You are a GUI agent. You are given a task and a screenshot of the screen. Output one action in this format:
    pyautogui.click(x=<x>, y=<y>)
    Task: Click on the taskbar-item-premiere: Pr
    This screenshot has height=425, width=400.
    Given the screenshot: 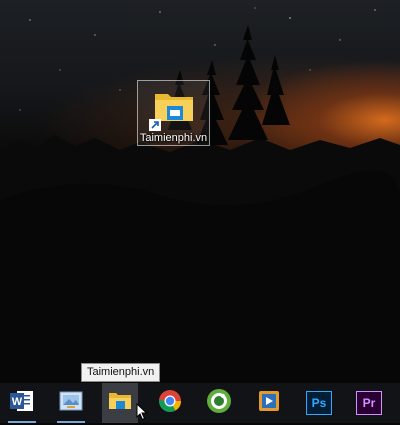 What is the action you would take?
    pyautogui.click(x=369, y=403)
    